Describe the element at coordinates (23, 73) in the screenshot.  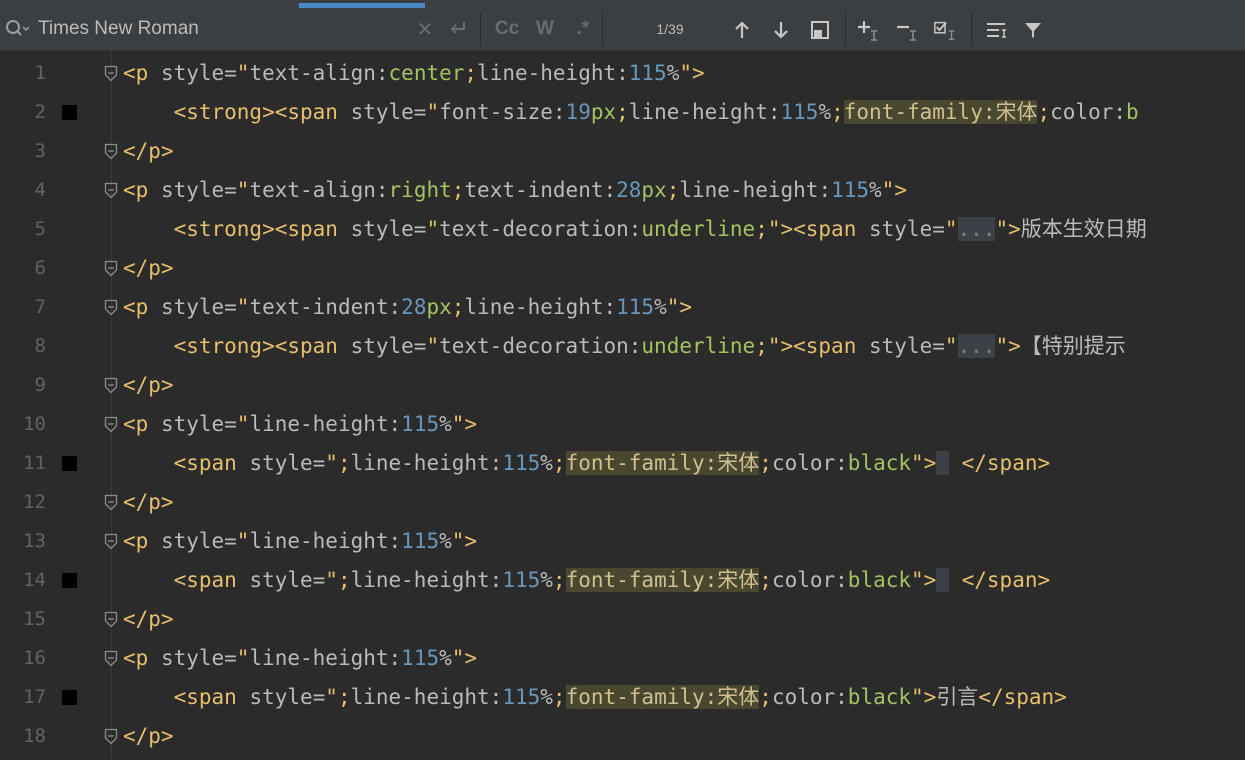
I see `line-number: 1` at that location.